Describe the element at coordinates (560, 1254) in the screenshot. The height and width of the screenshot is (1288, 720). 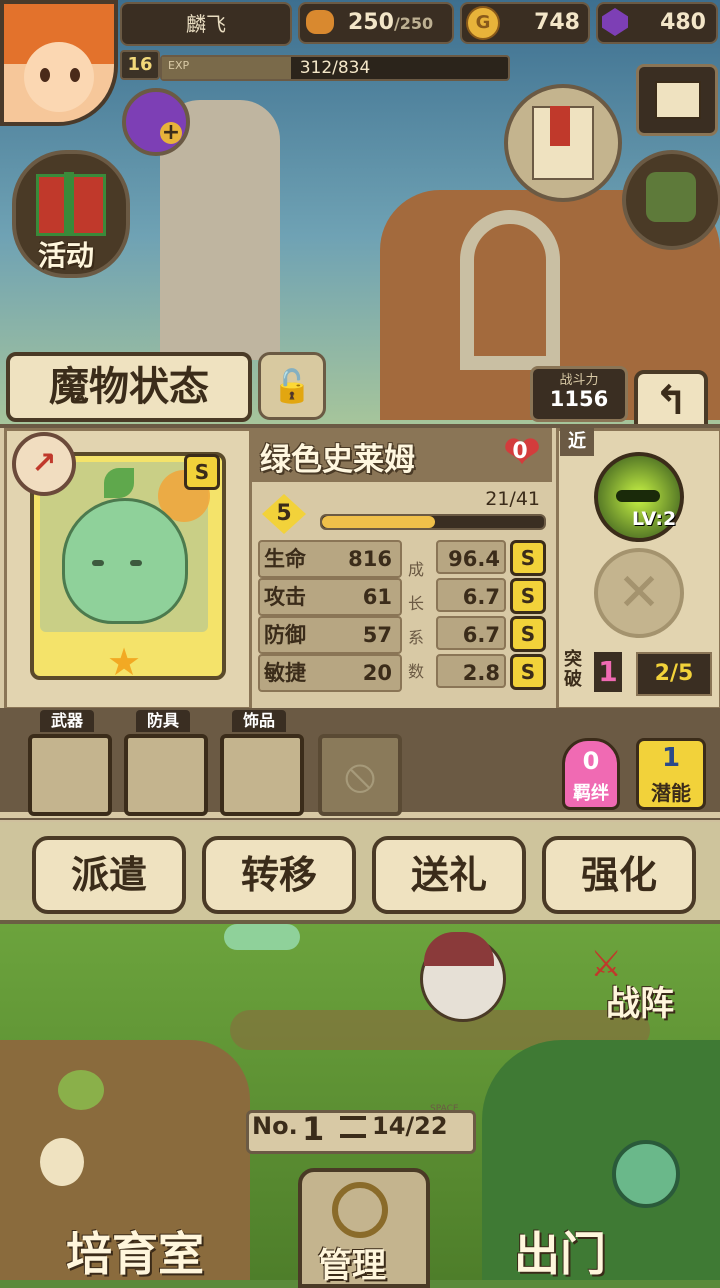
I see `go-out-label: 出门` at that location.